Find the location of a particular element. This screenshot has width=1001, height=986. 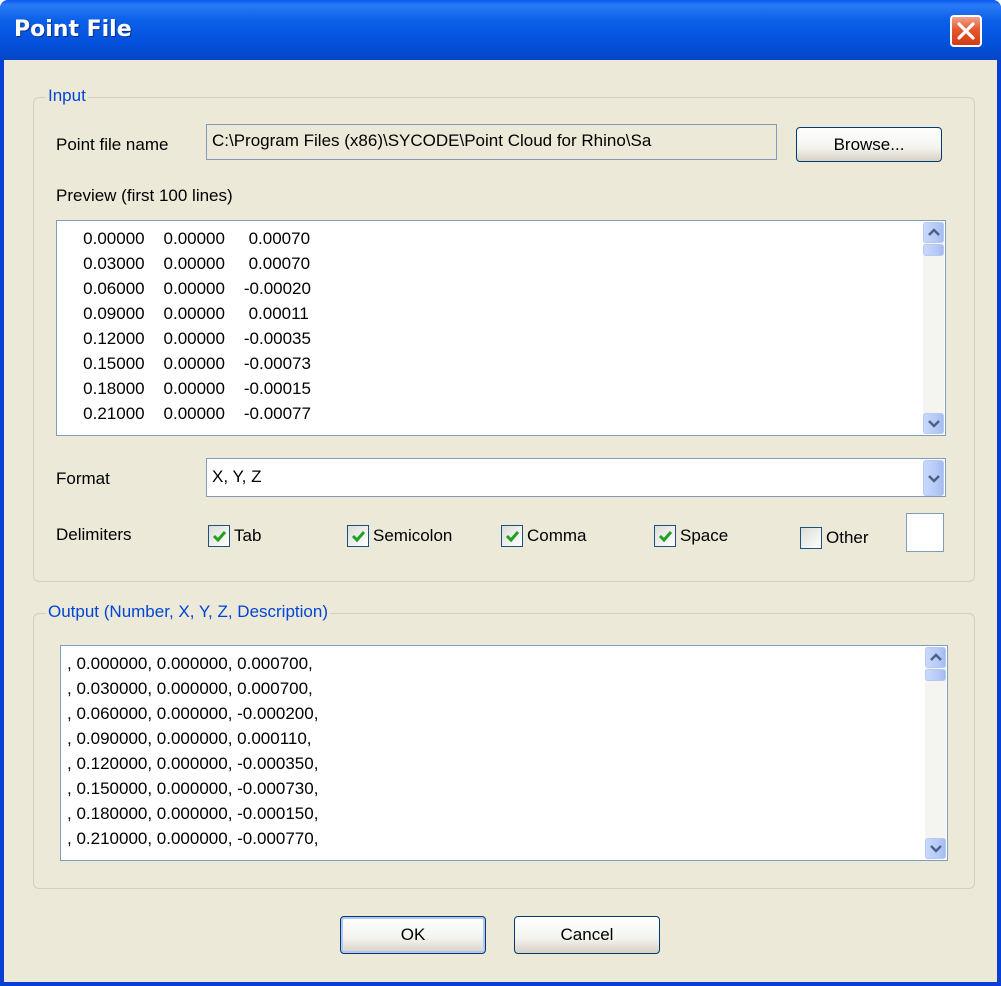

format-dropdown-button is located at coordinates (933, 478).